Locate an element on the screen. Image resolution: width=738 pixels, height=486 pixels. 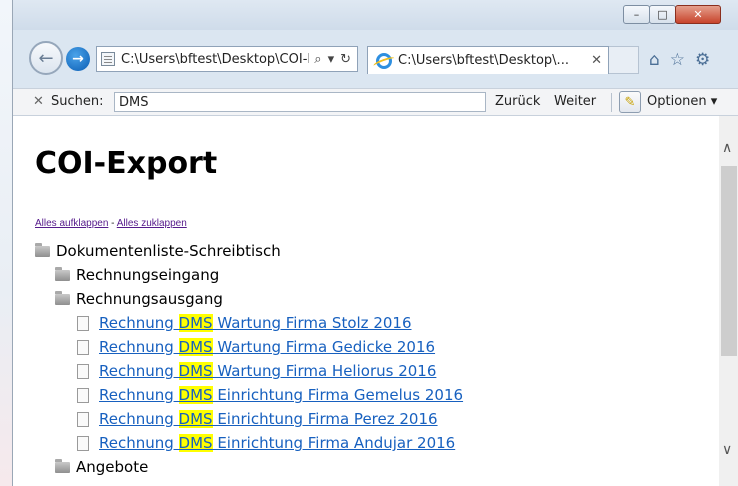
find-options-button: Optionen ▾ is located at coordinates (682, 101).